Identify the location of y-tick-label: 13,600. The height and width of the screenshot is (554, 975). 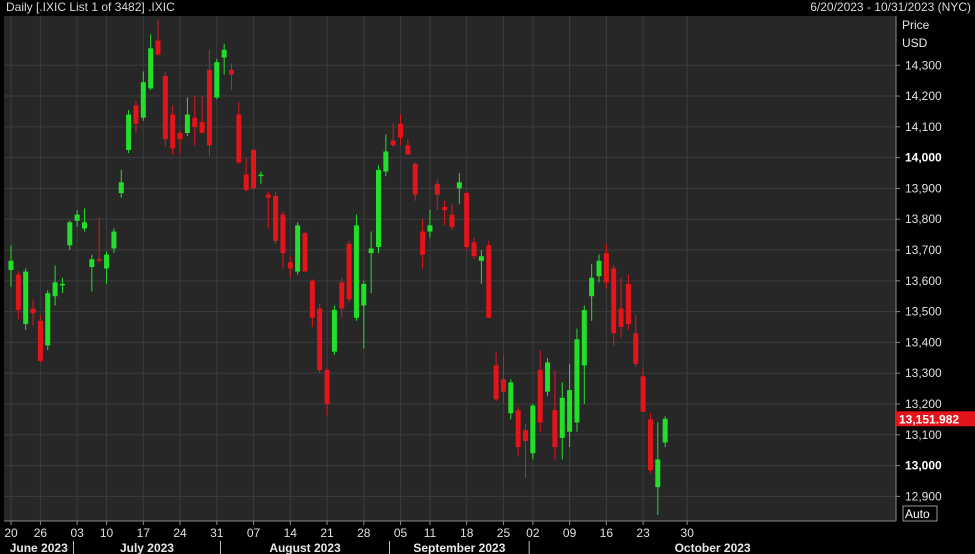
(923, 281).